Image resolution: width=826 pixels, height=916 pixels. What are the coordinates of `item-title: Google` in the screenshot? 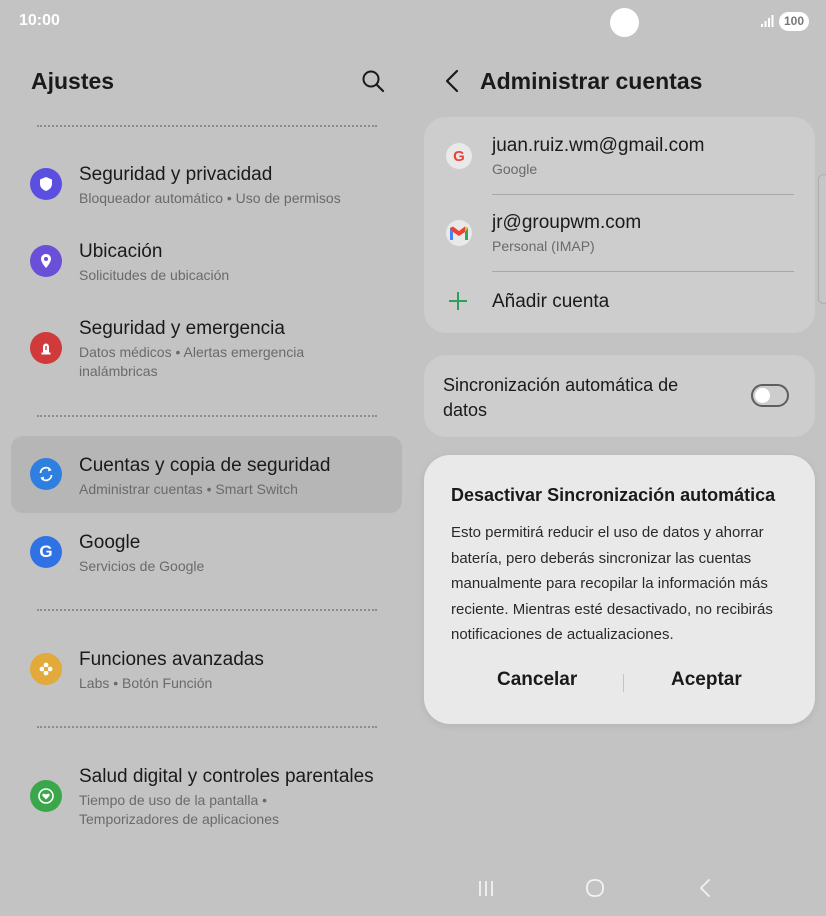 It's located at (110, 542).